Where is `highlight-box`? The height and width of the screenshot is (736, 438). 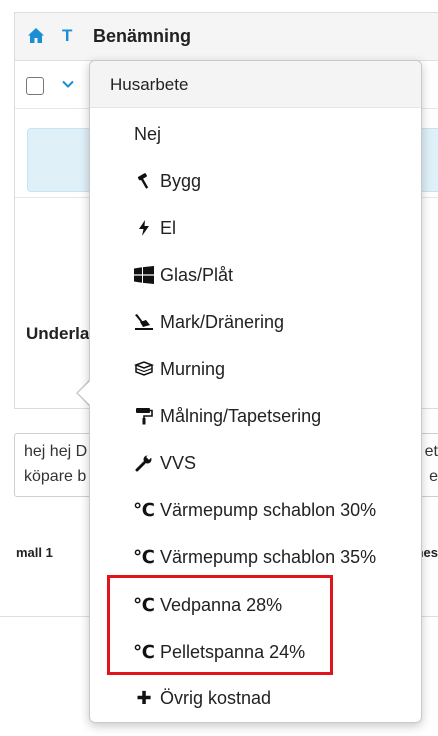 highlight-box is located at coordinates (220, 625).